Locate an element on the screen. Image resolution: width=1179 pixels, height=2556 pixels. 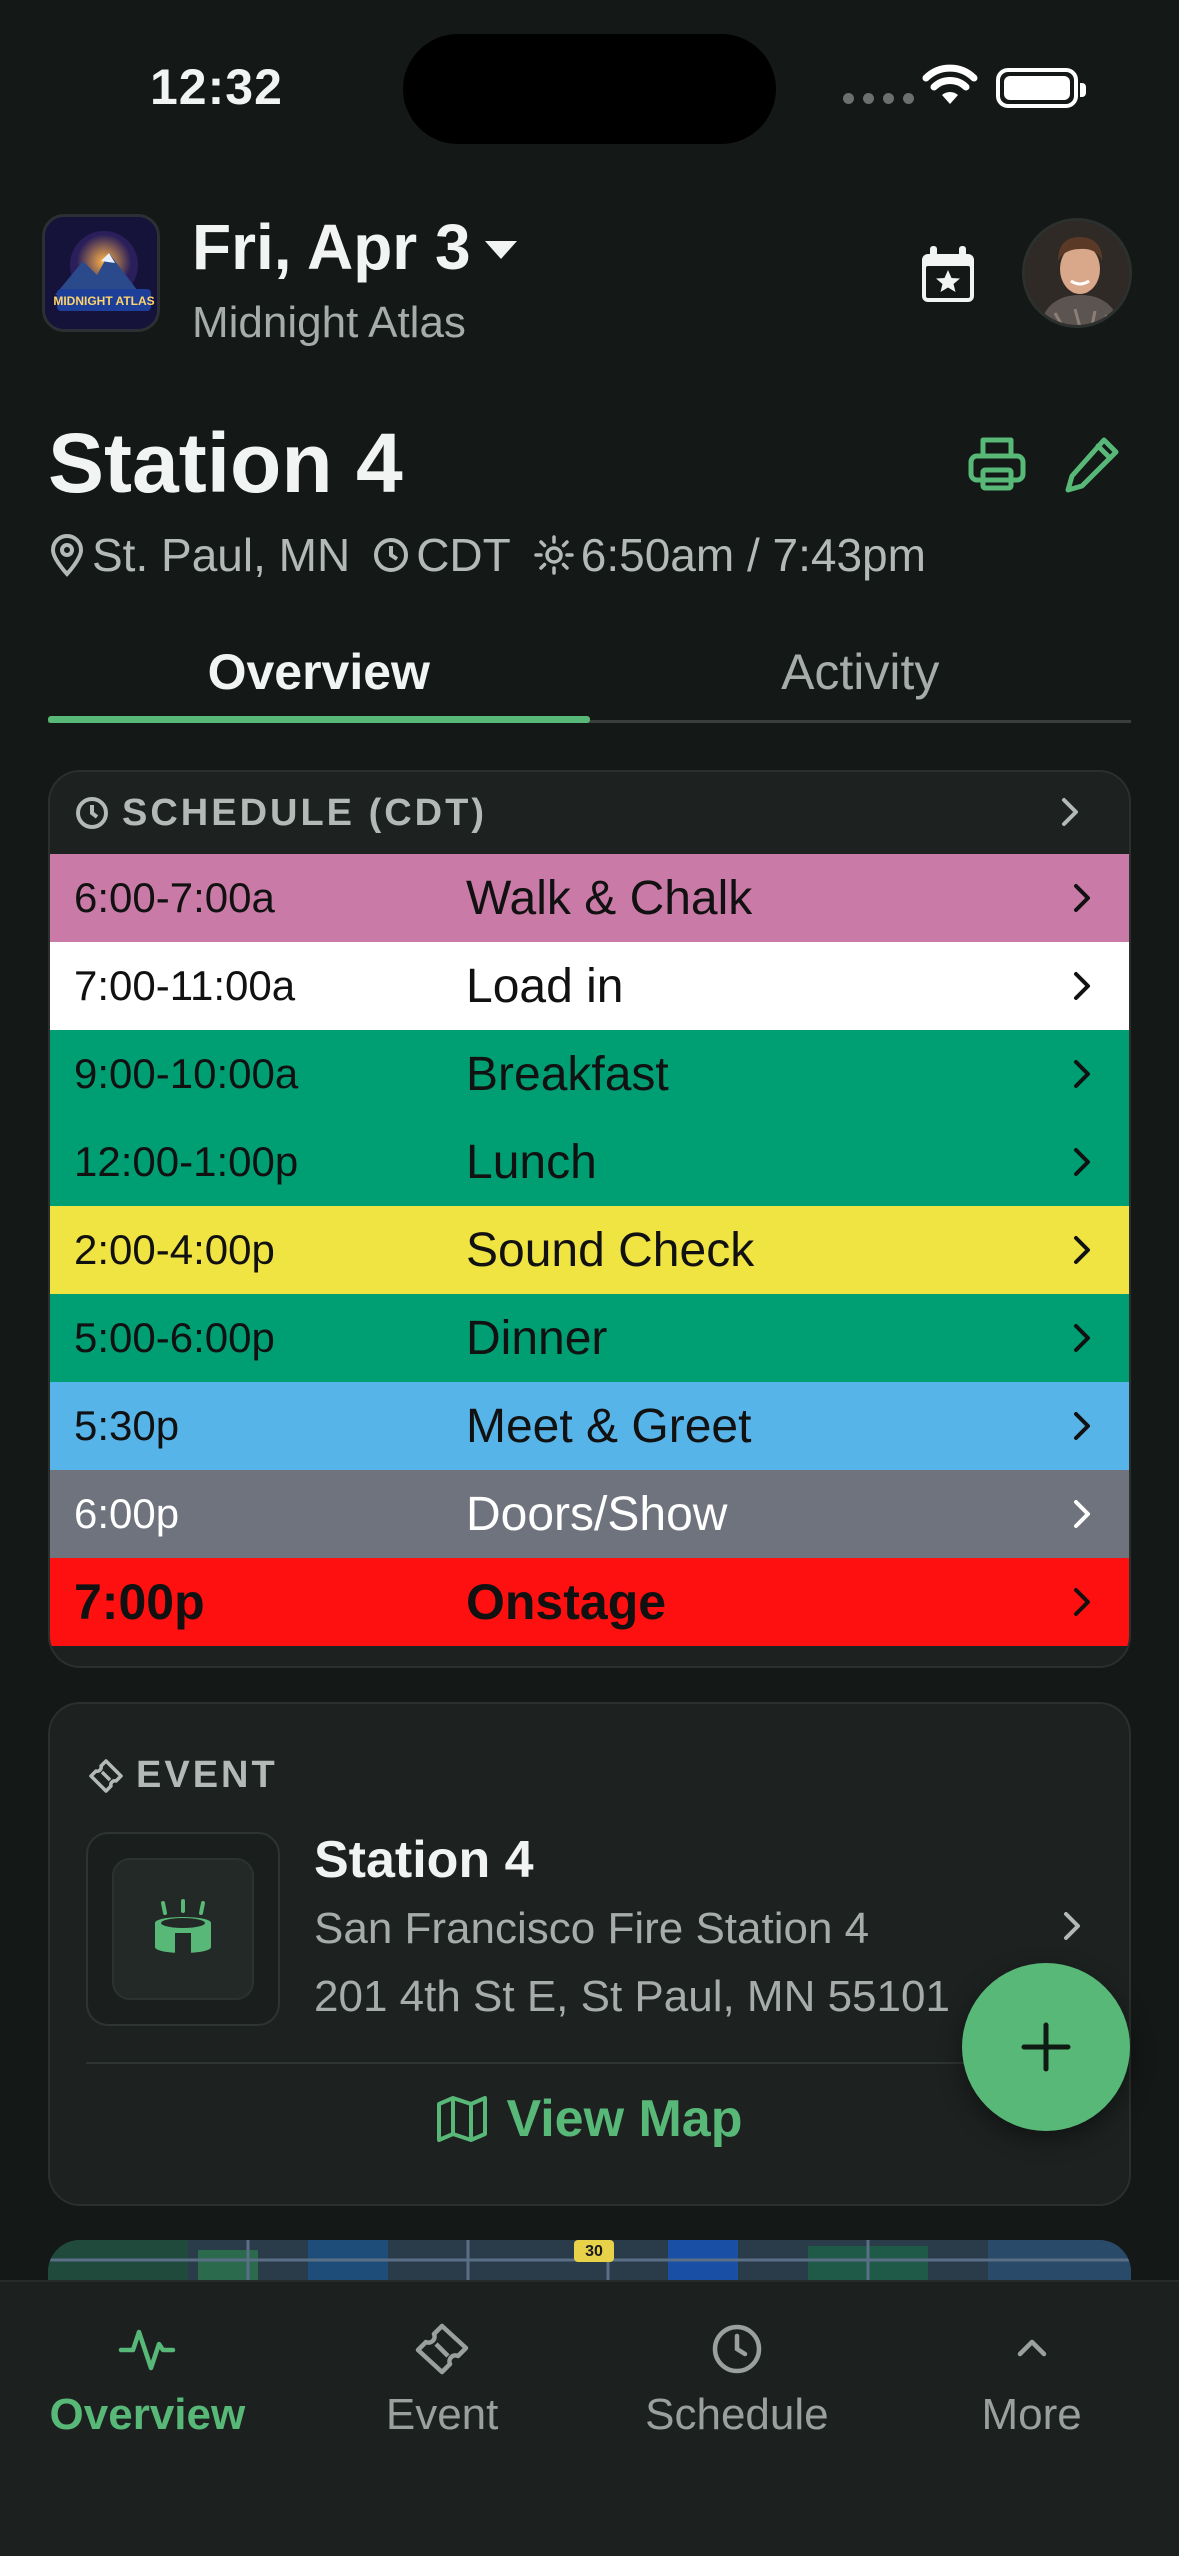
tab-bar: Overview Activity is located at coordinates (589, 674).